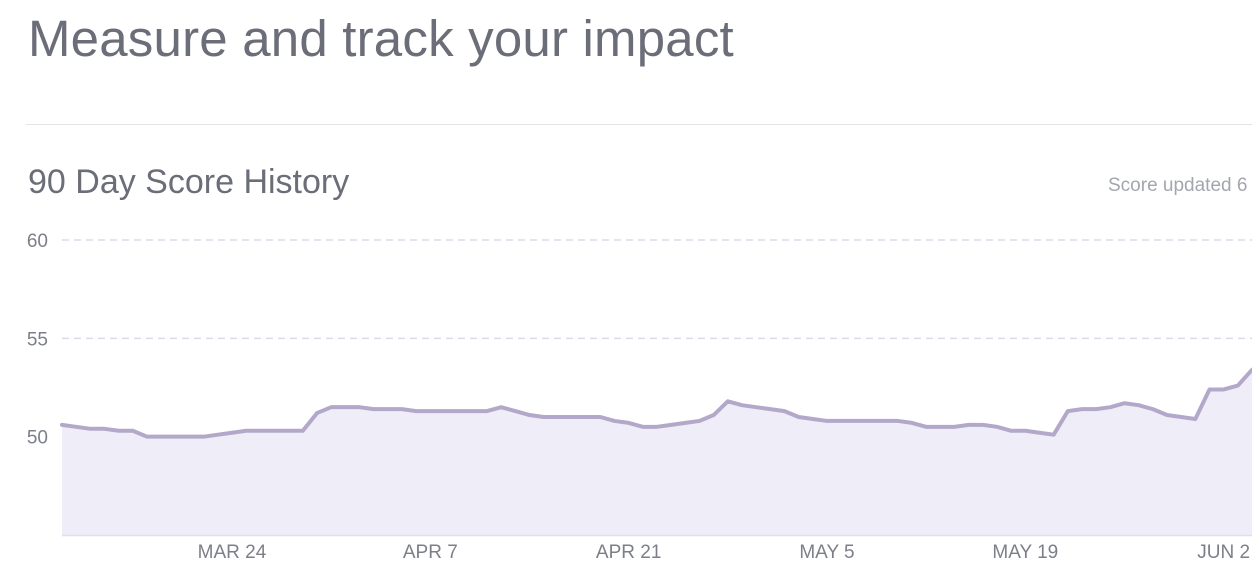  I want to click on y-tick-label-50: 50, so click(37, 438).